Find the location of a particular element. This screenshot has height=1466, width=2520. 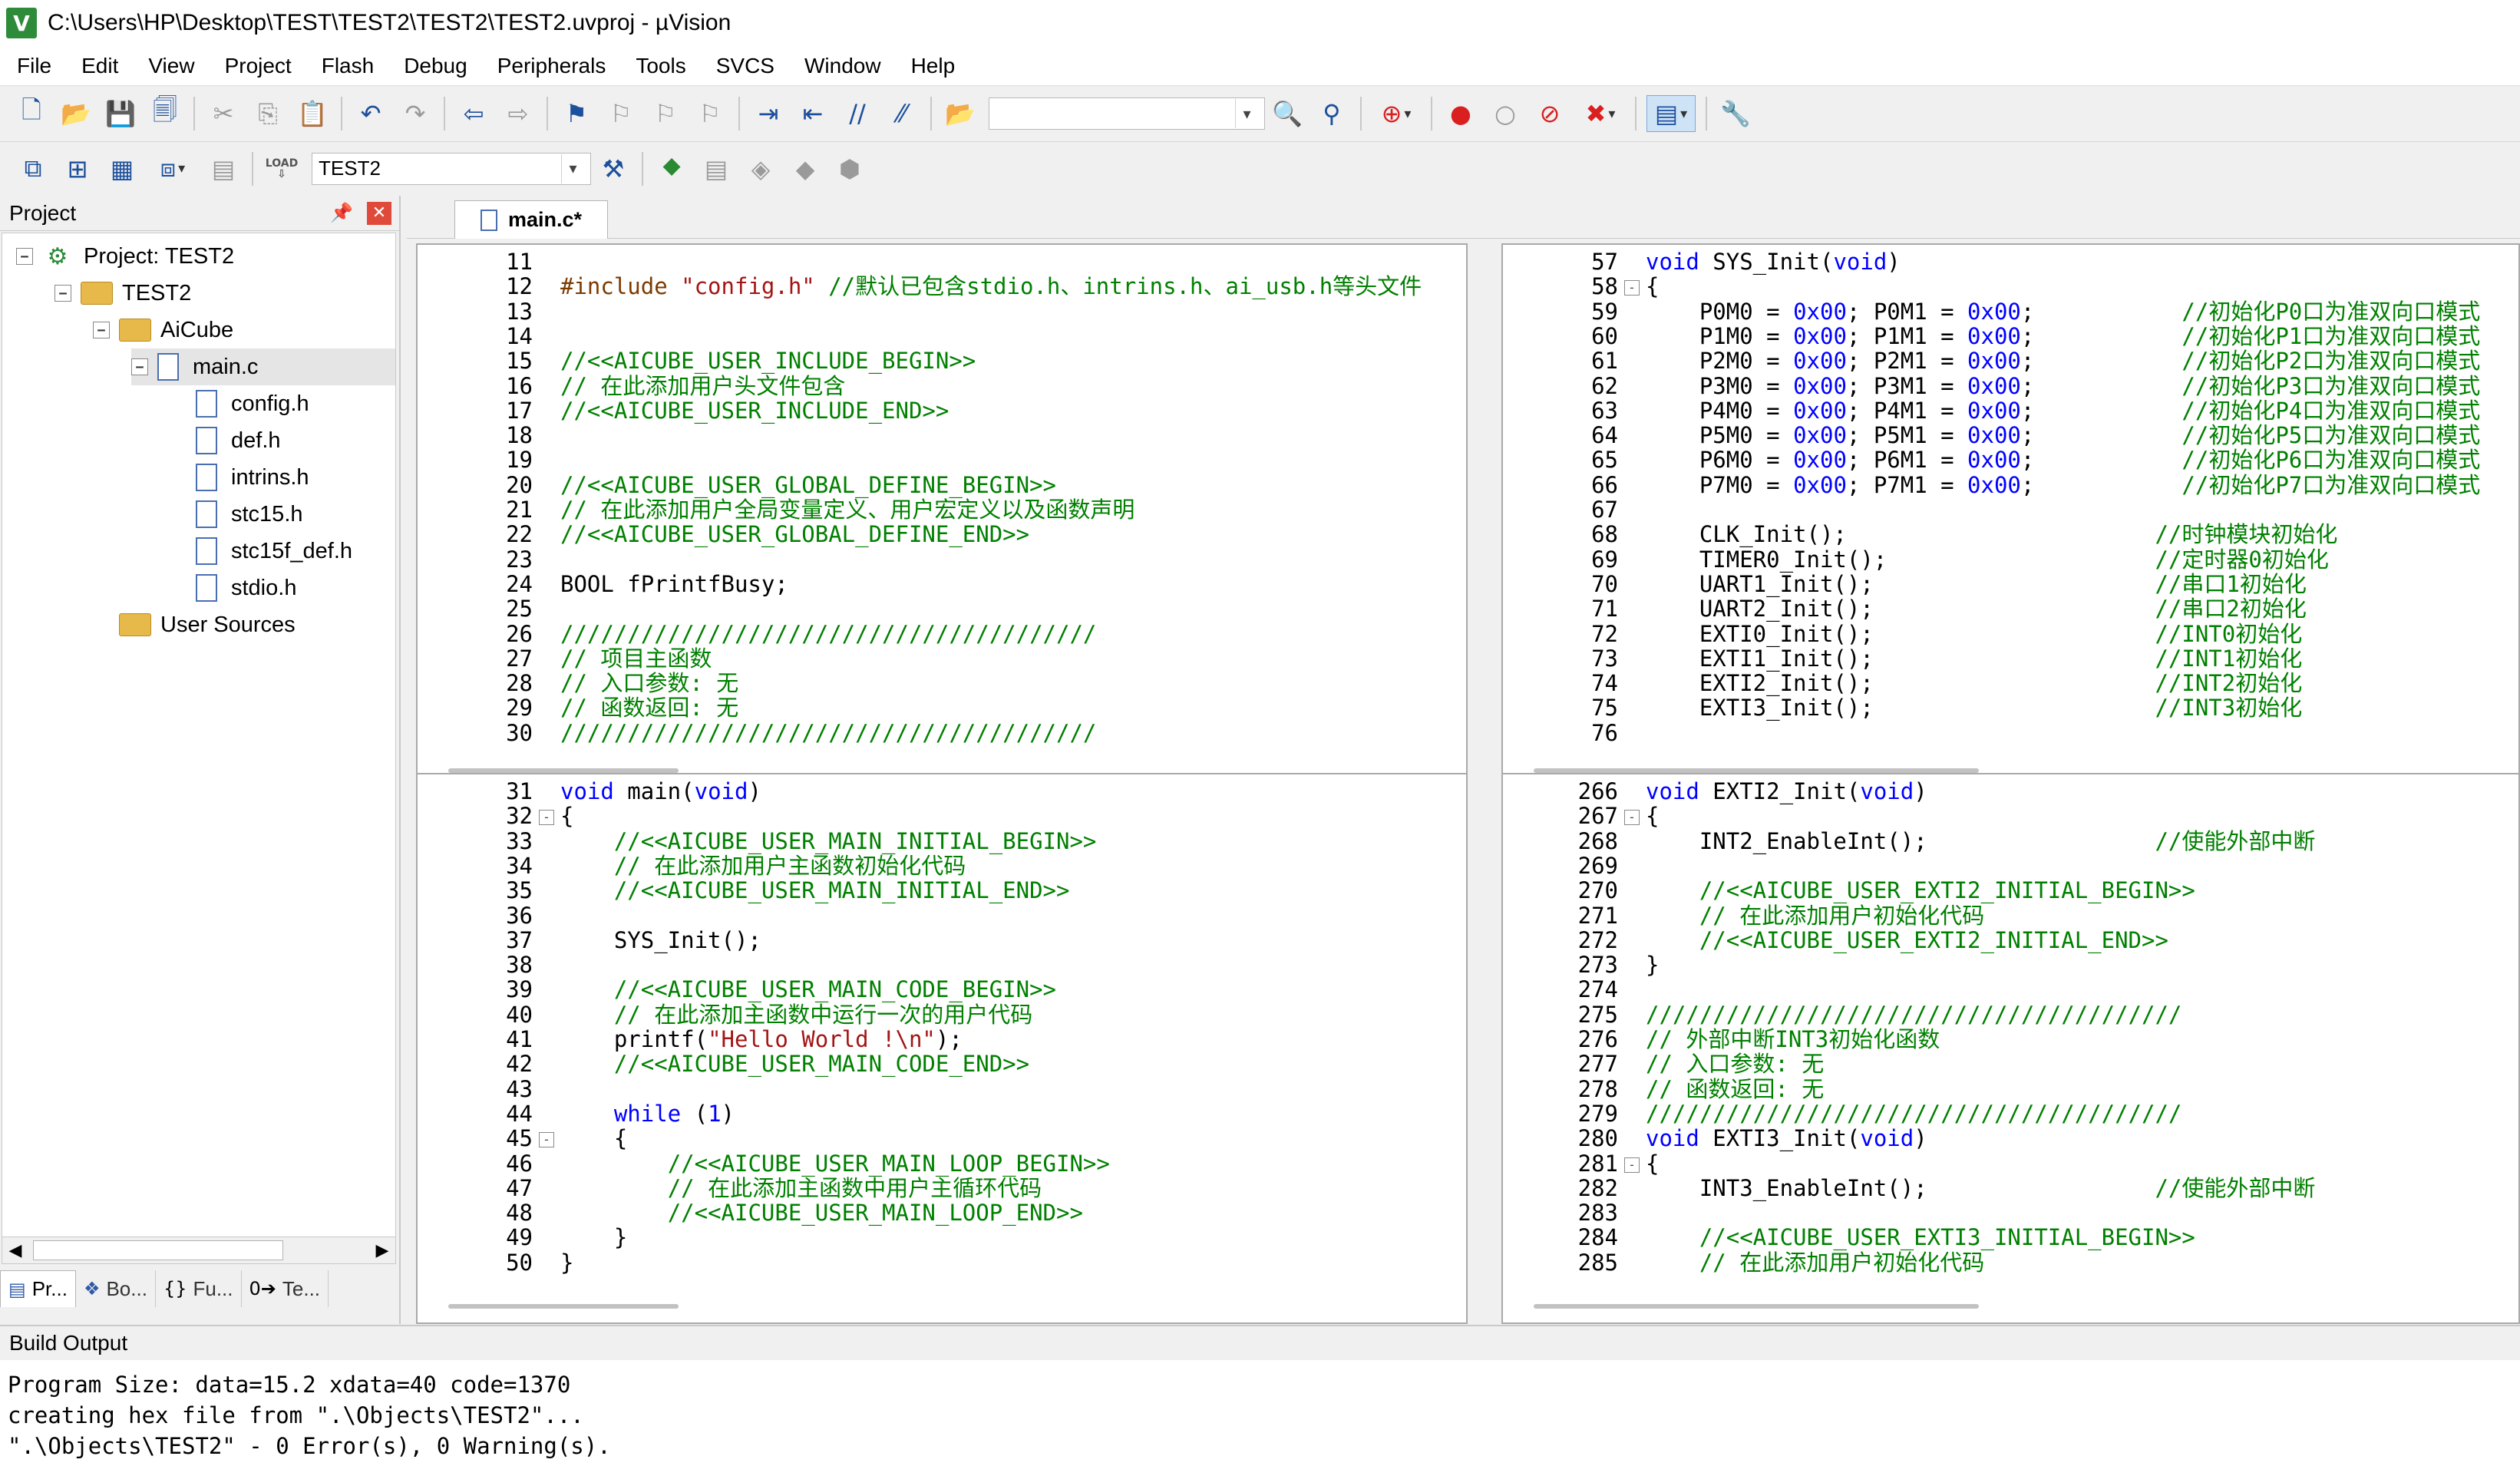

code-line: 46 //<<AICUBE_USER_MAIN_LOOP_BEGIN>> is located at coordinates (942, 1163).